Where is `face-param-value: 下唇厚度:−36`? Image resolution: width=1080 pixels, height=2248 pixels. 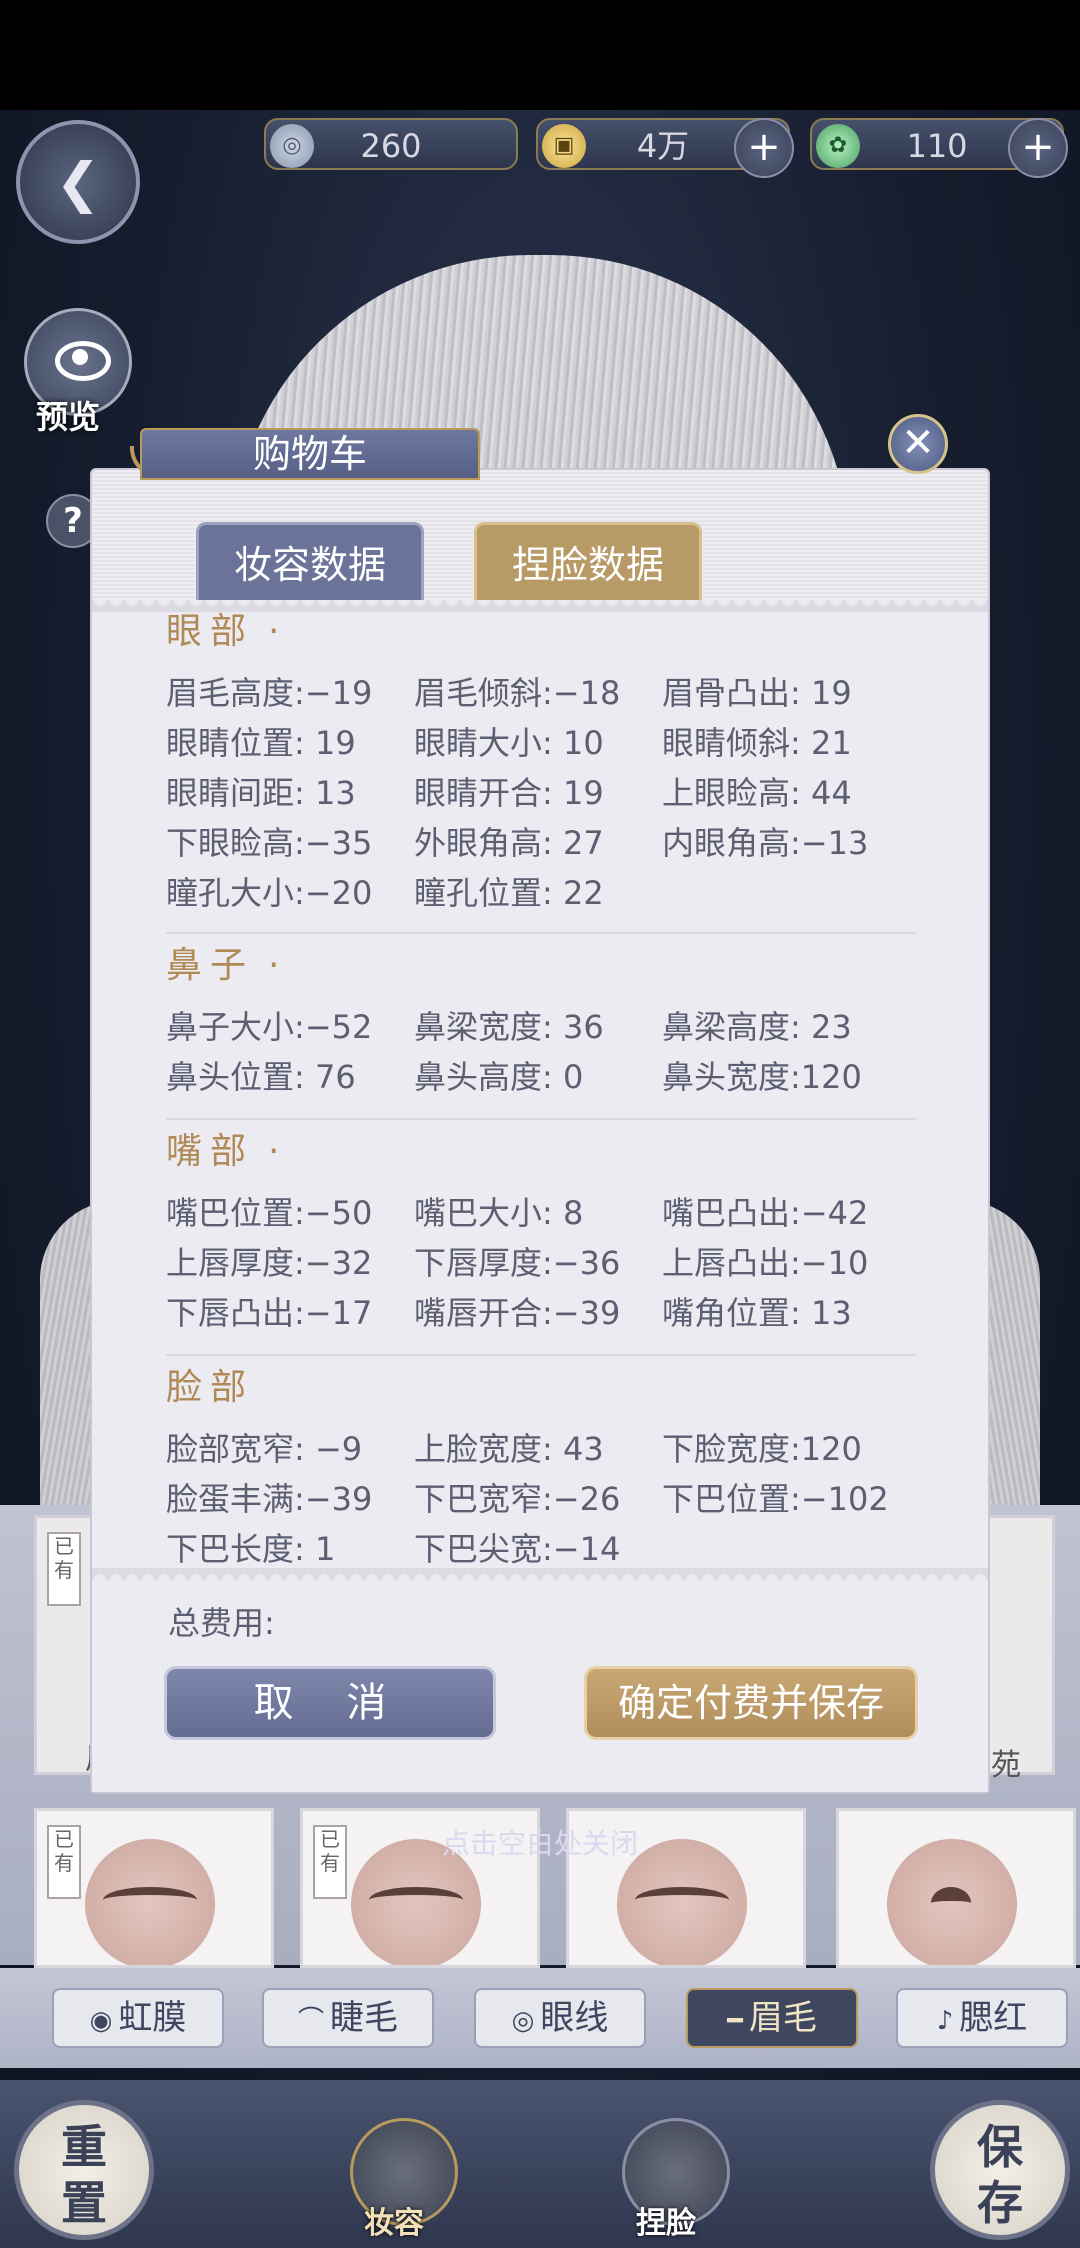
face-param-value: 下唇厚度:−36 is located at coordinates (517, 1263).